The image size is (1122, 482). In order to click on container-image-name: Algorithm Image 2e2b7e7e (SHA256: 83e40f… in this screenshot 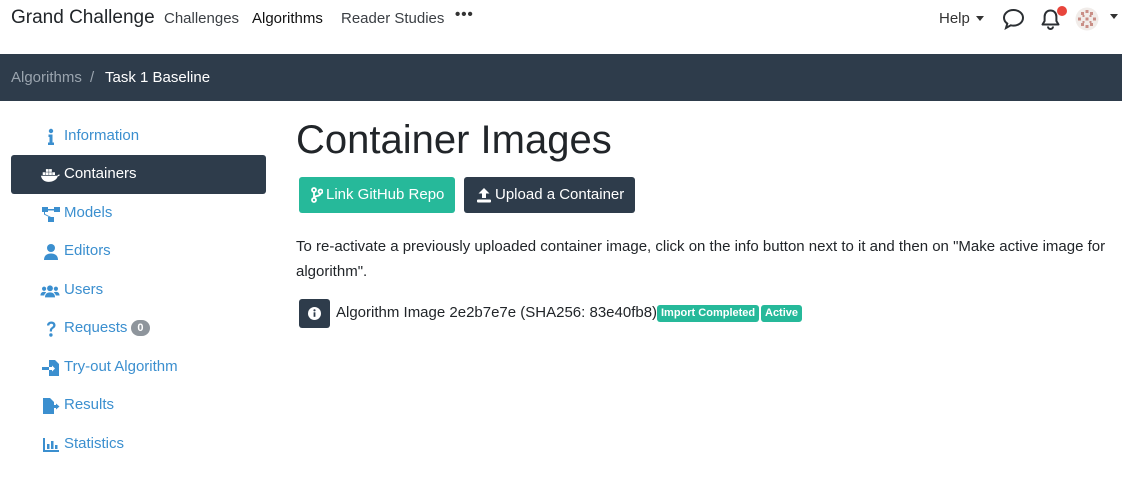, I will do `click(497, 312)`.